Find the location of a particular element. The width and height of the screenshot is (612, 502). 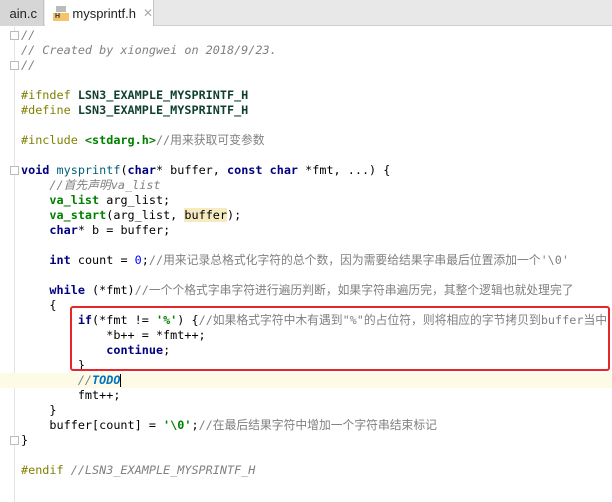

tab-mysprintf-h: H mysprintf.h ✕ is located at coordinates (99, 13).